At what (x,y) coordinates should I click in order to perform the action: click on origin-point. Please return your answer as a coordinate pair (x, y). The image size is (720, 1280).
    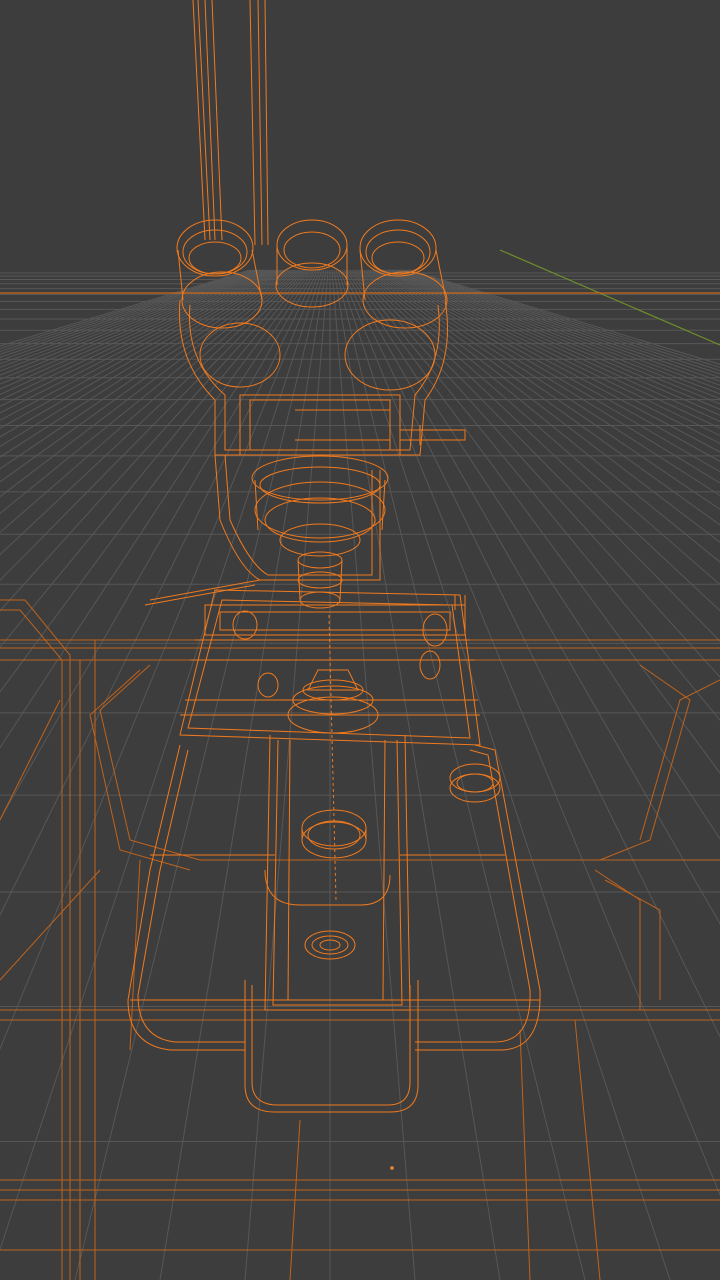
    Looking at the image, I should click on (392, 1168).